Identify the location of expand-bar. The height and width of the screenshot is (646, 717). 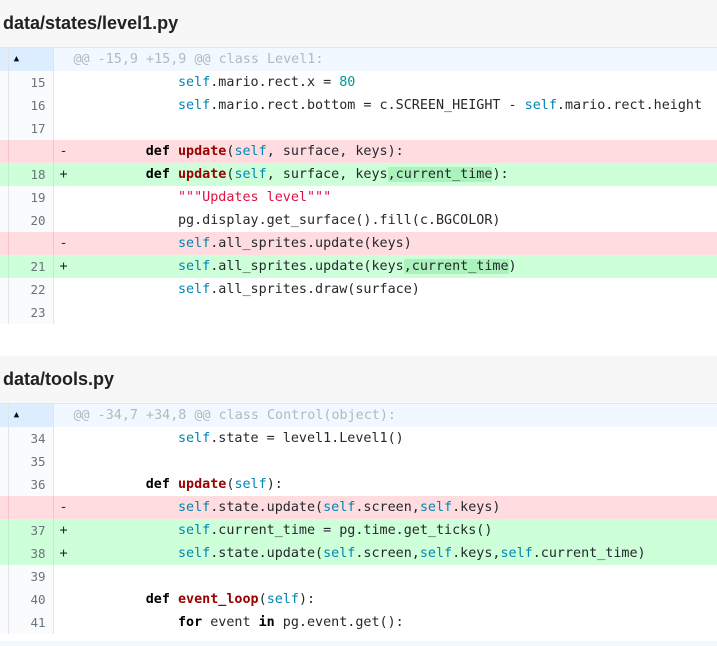
(358, 643).